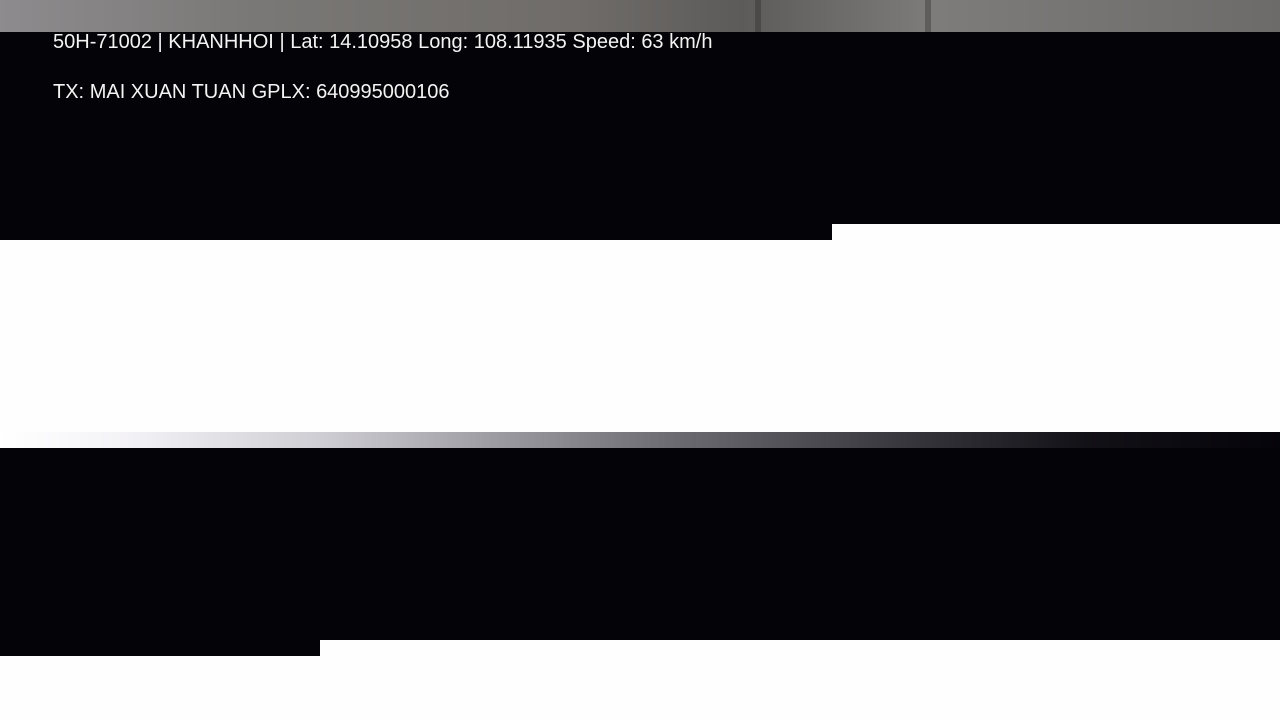 This screenshot has height=720, width=1280. Describe the element at coordinates (416, 232) in the screenshot. I see `black-band-top-tail` at that location.